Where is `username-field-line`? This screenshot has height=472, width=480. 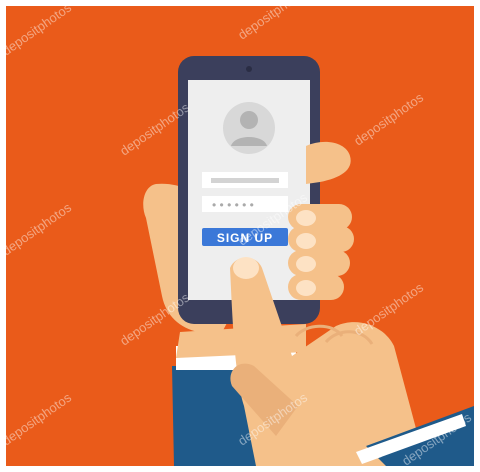 username-field-line is located at coordinates (245, 180).